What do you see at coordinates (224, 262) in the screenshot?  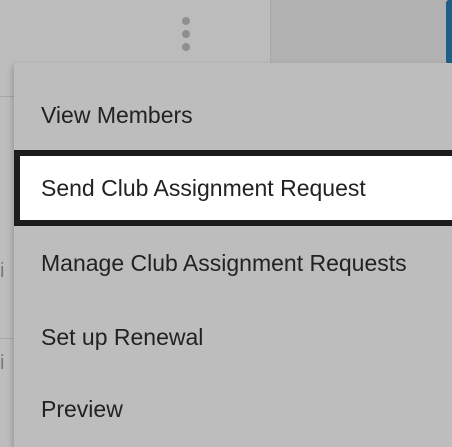 I see `menu-item-label: Manage Club Assignment Requests` at bounding box center [224, 262].